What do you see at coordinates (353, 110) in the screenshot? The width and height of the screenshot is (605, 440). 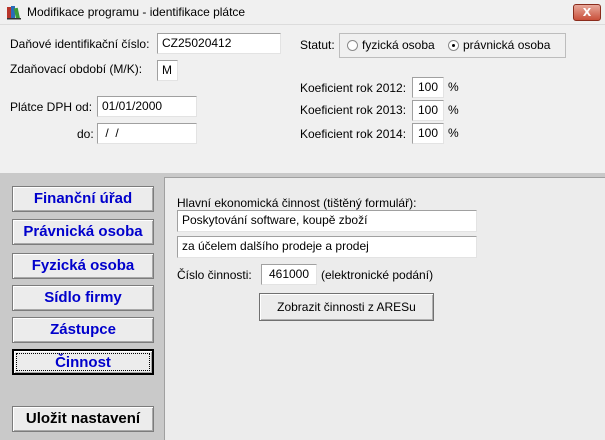 I see `coef-2013-label: Koeficient rok 2013:` at bounding box center [353, 110].